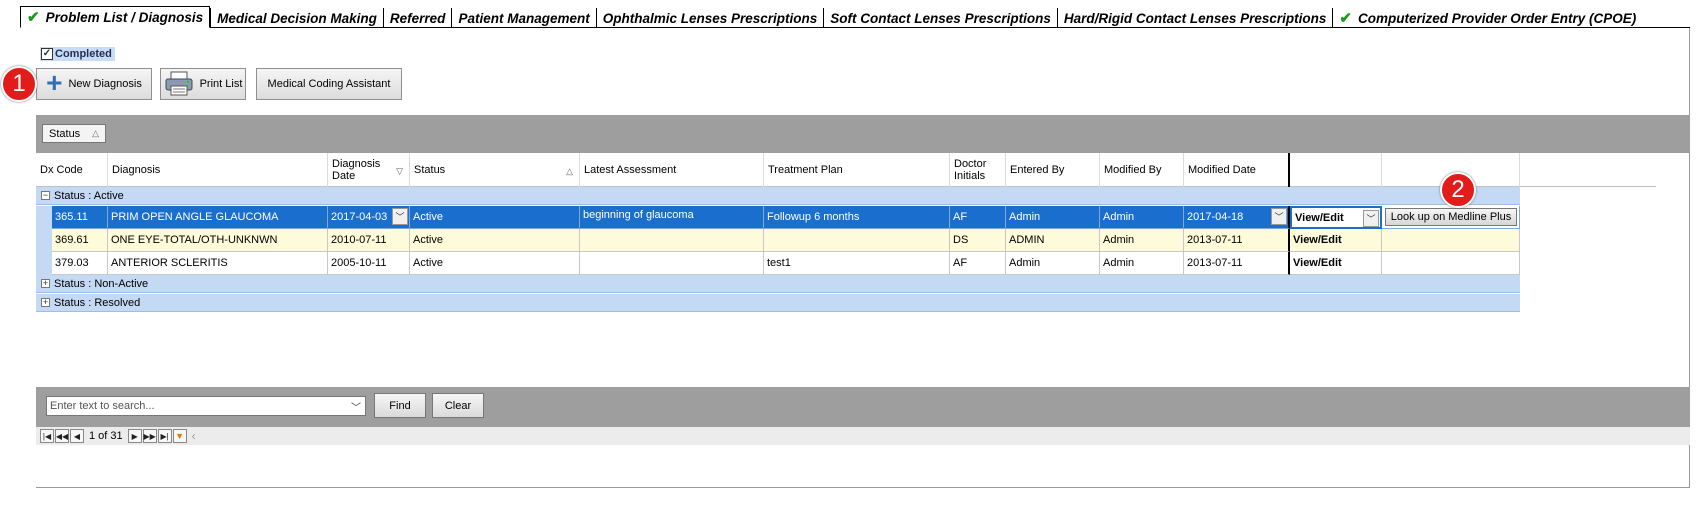  What do you see at coordinates (369, 263) in the screenshot?
I see `cell-diagnosis-date: 2005-10-11` at bounding box center [369, 263].